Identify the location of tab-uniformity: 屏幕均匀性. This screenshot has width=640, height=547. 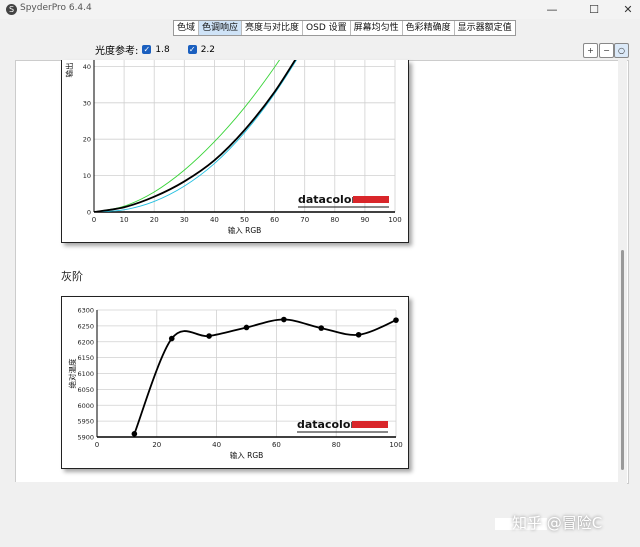
(377, 28).